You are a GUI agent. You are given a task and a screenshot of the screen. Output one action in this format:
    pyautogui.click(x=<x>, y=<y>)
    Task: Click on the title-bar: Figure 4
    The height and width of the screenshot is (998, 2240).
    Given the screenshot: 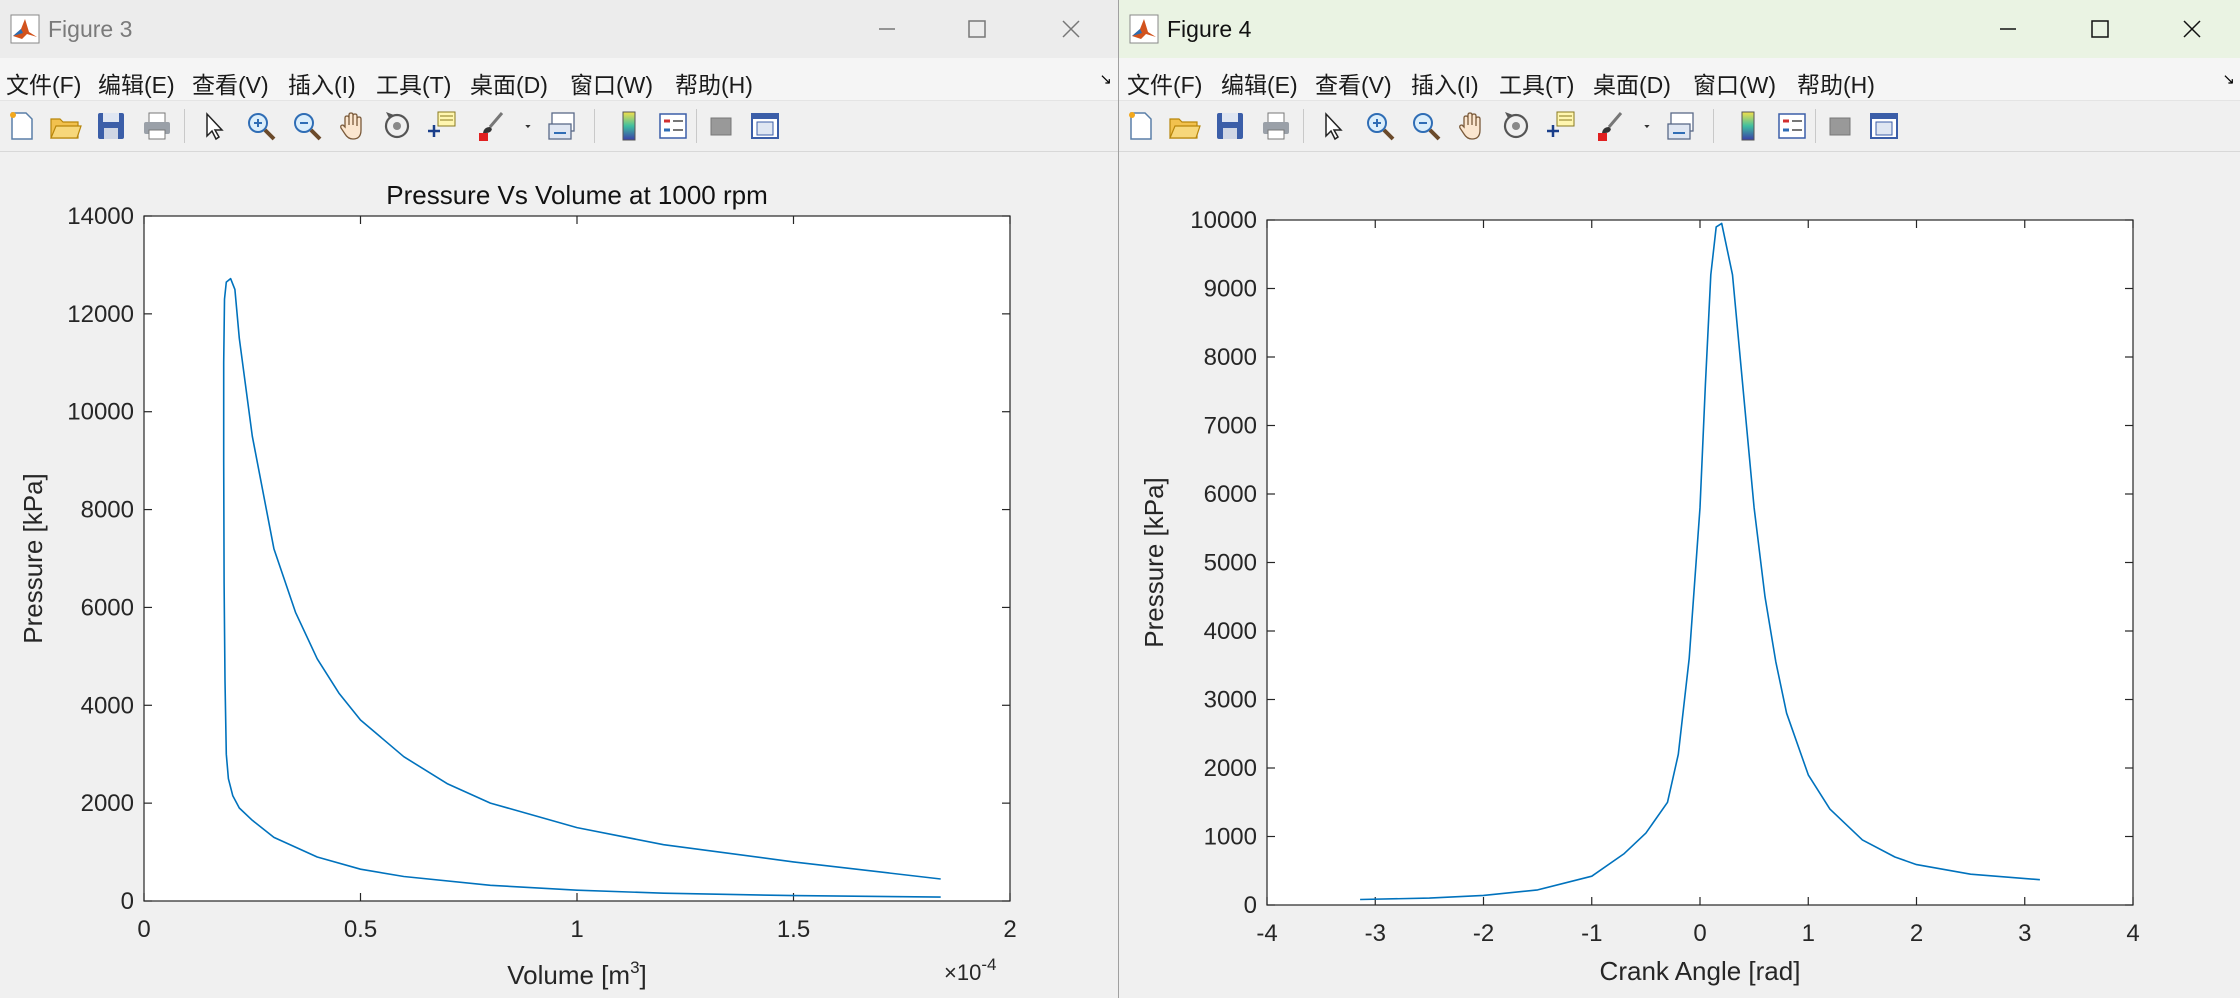 What is the action you would take?
    pyautogui.click(x=1679, y=29)
    